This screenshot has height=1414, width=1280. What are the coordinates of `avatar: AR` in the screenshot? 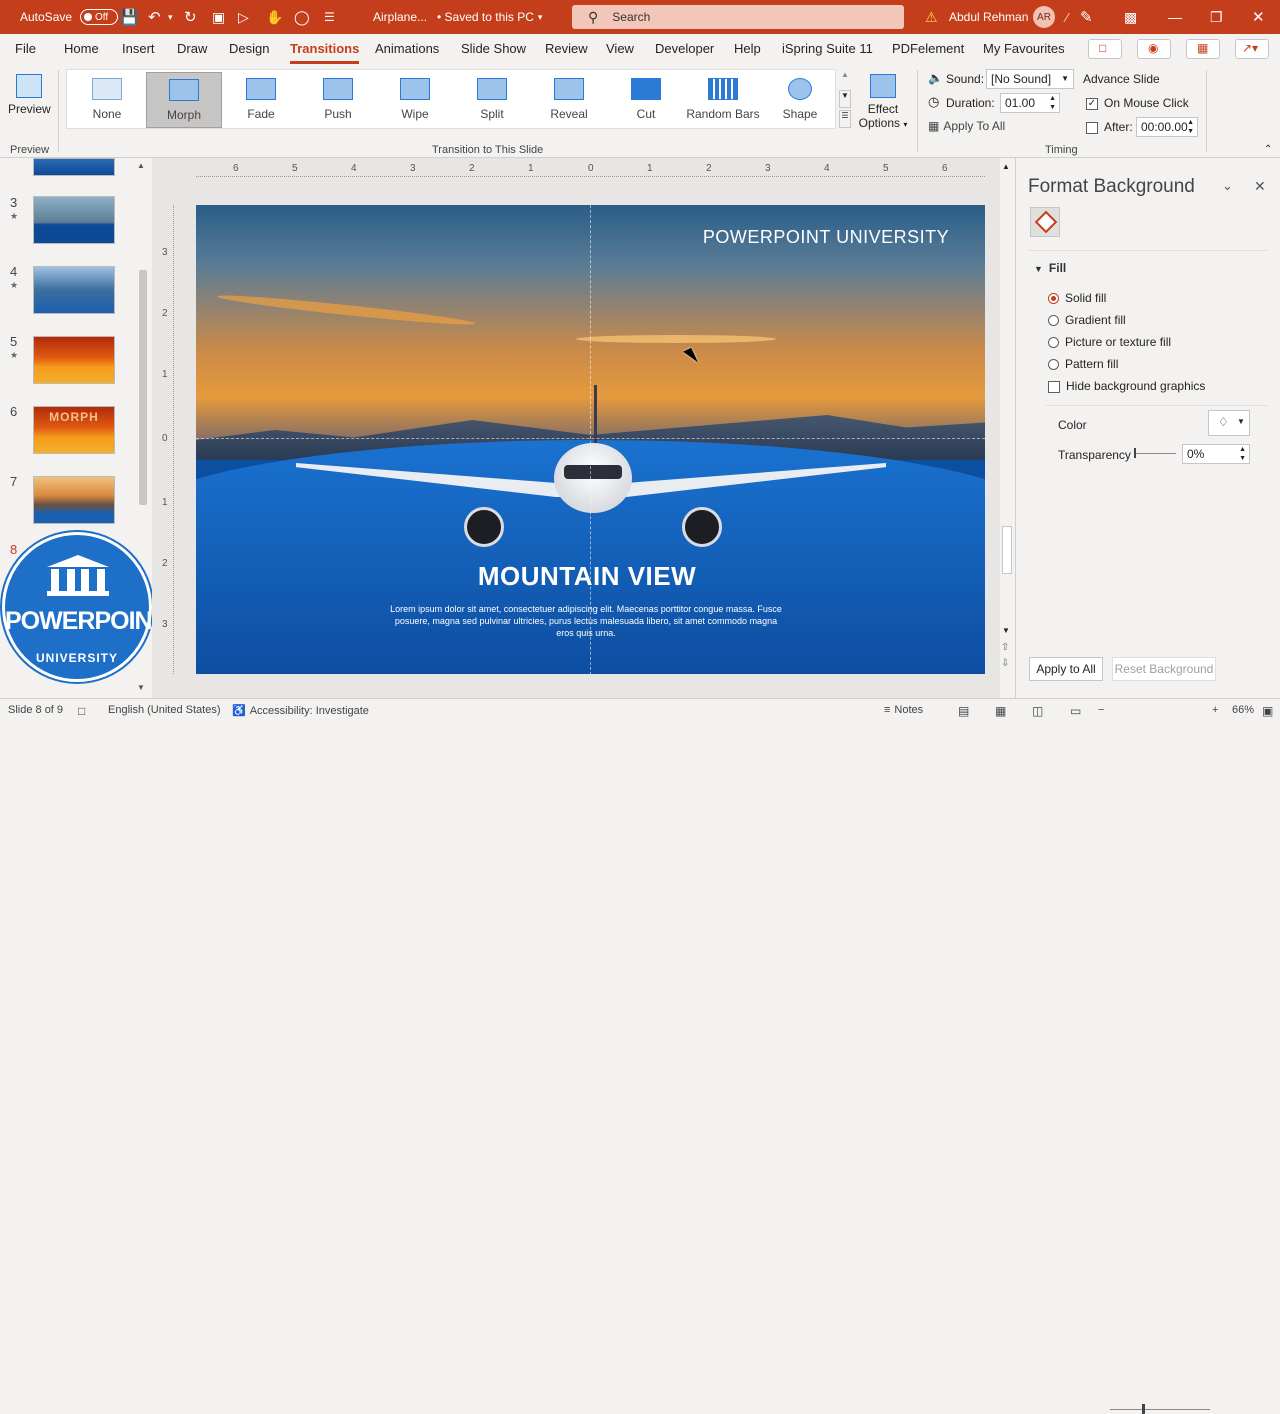 It's located at (1044, 17).